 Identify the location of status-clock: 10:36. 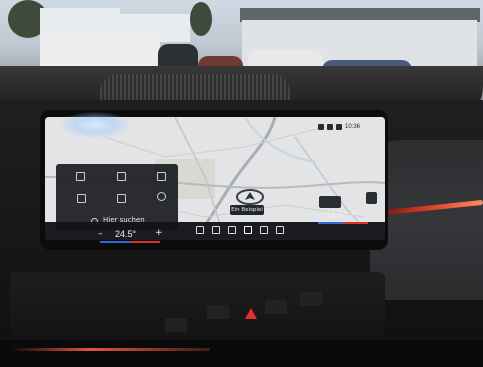
(353, 127).